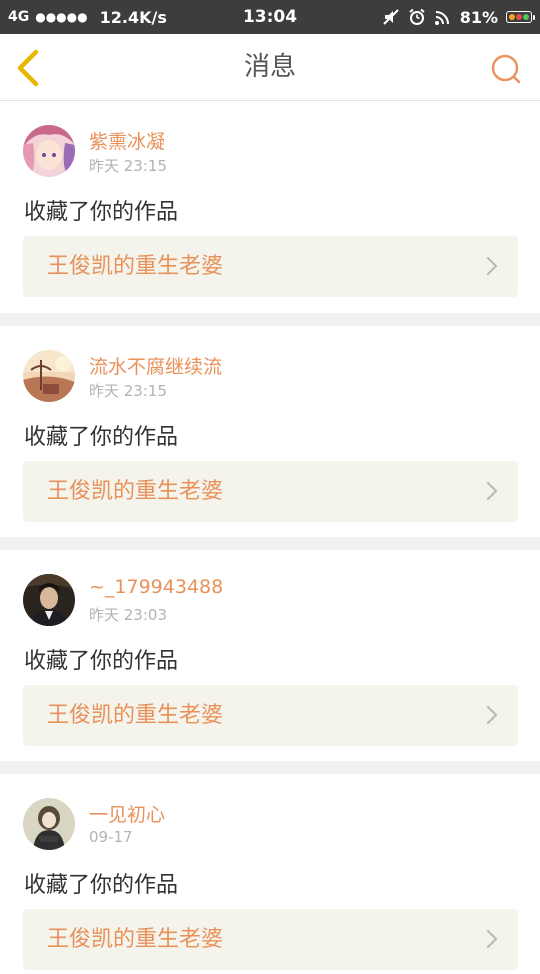  Describe the element at coordinates (133, 17) in the screenshot. I see `network-speed: 12.4K/s` at that location.